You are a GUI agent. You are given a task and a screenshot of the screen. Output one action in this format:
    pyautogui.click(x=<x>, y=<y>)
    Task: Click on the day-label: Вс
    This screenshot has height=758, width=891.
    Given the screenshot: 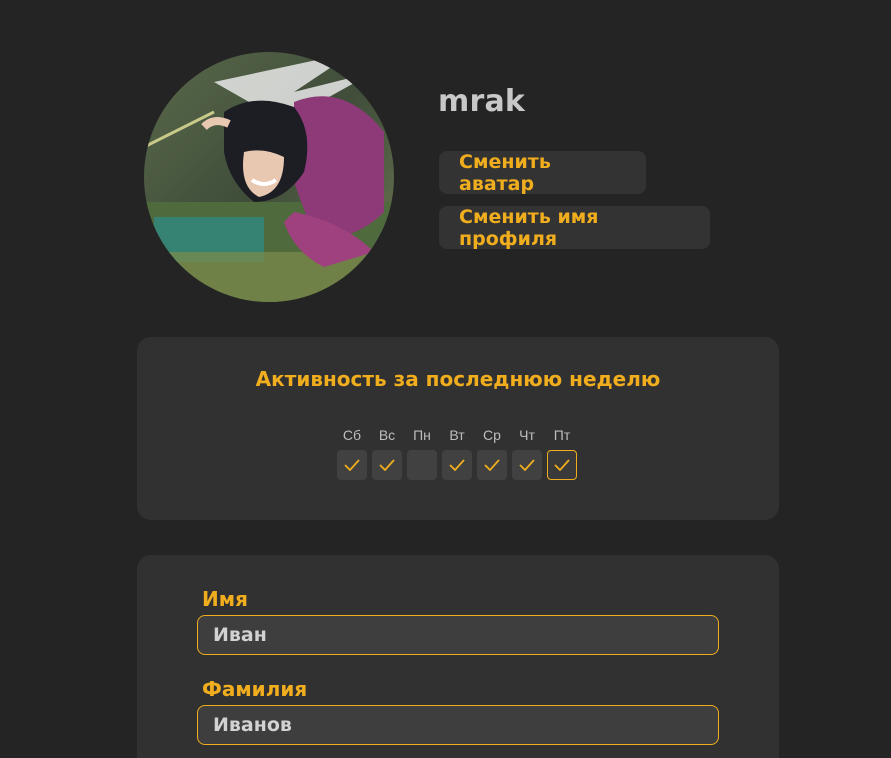 What is the action you would take?
    pyautogui.click(x=387, y=435)
    